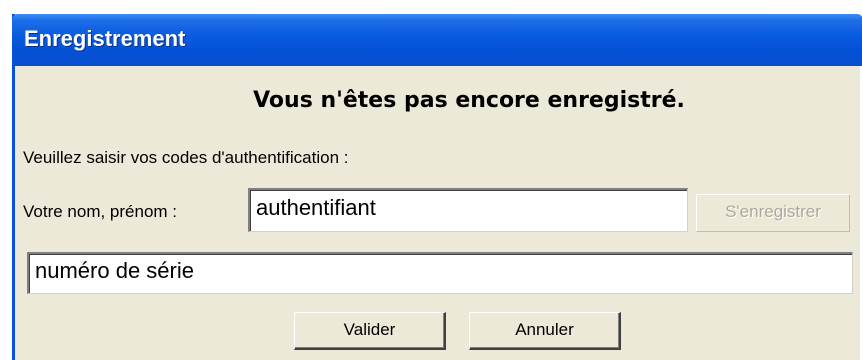  Describe the element at coordinates (773, 213) in the screenshot. I see `register-button: S'enregistrer` at that location.